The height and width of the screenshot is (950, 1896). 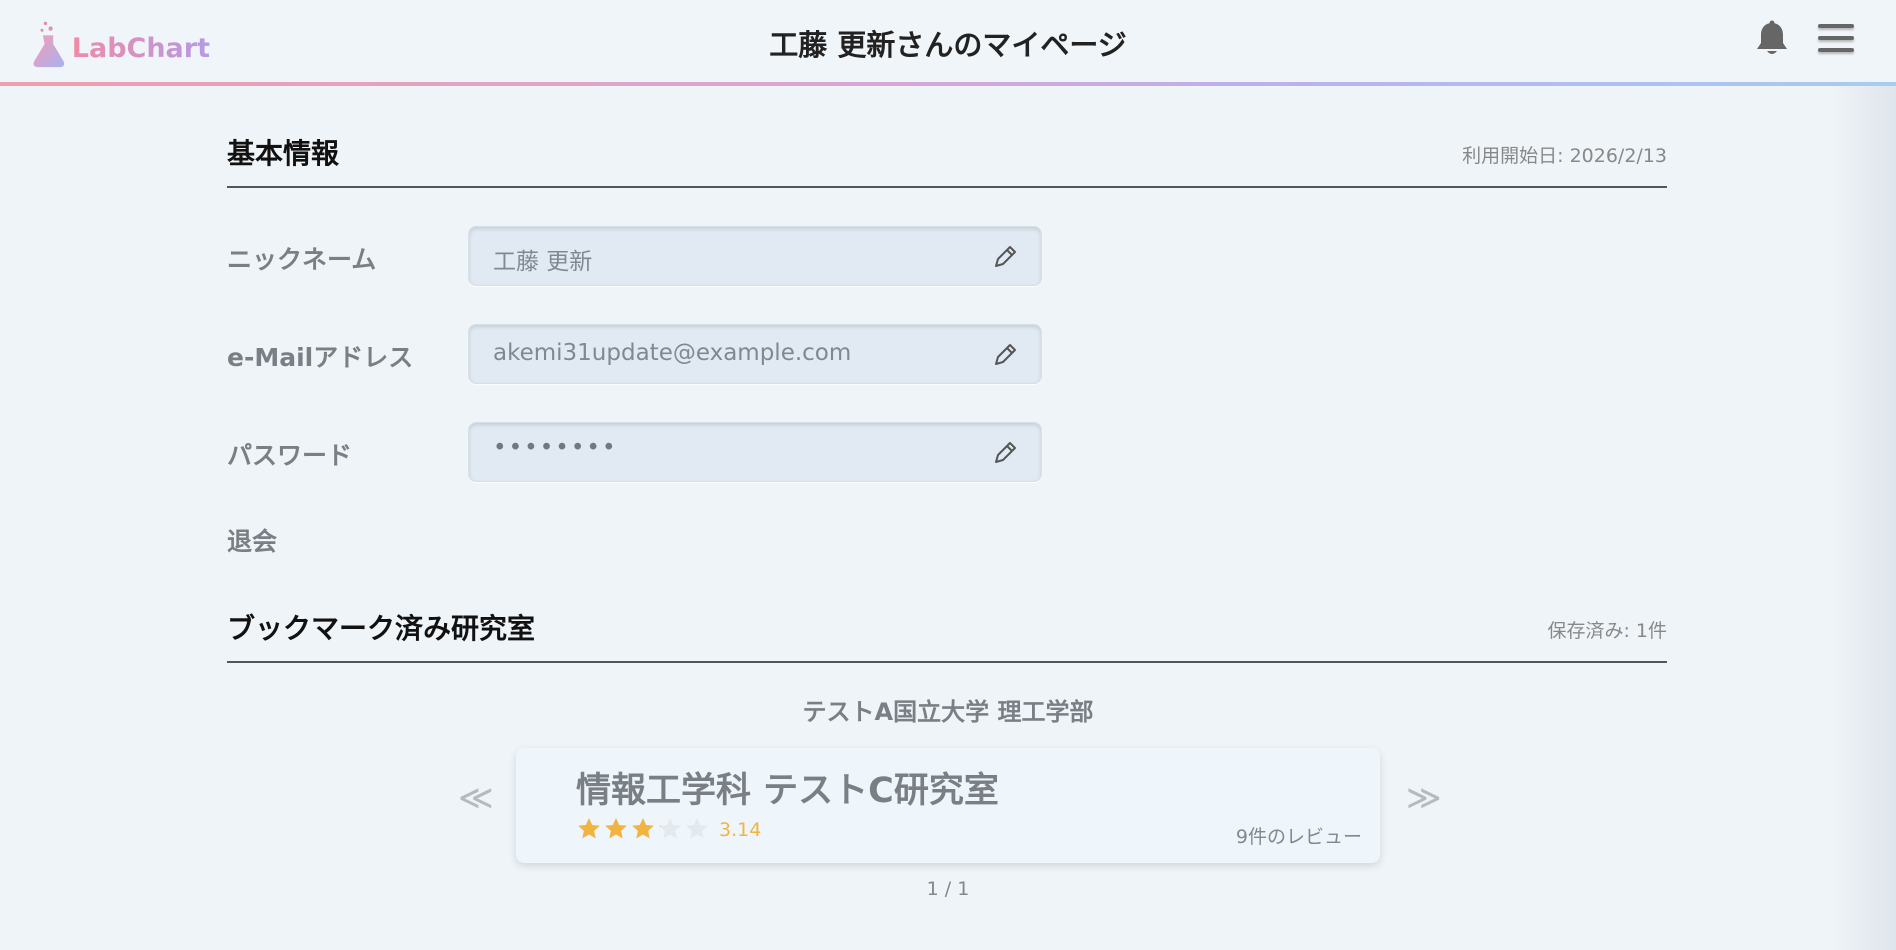 What do you see at coordinates (948, 84) in the screenshot?
I see `header-gradient-line` at bounding box center [948, 84].